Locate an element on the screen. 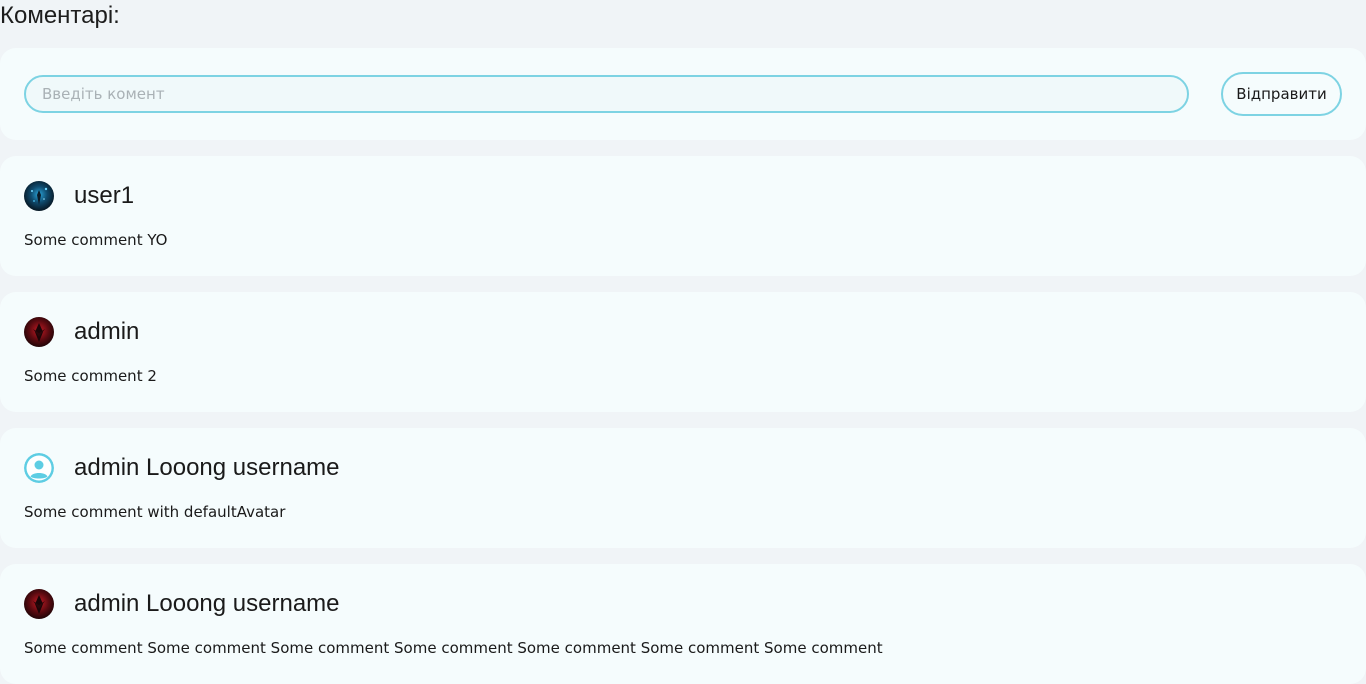  blue-dark-image-avatar-icon is located at coordinates (39, 196).